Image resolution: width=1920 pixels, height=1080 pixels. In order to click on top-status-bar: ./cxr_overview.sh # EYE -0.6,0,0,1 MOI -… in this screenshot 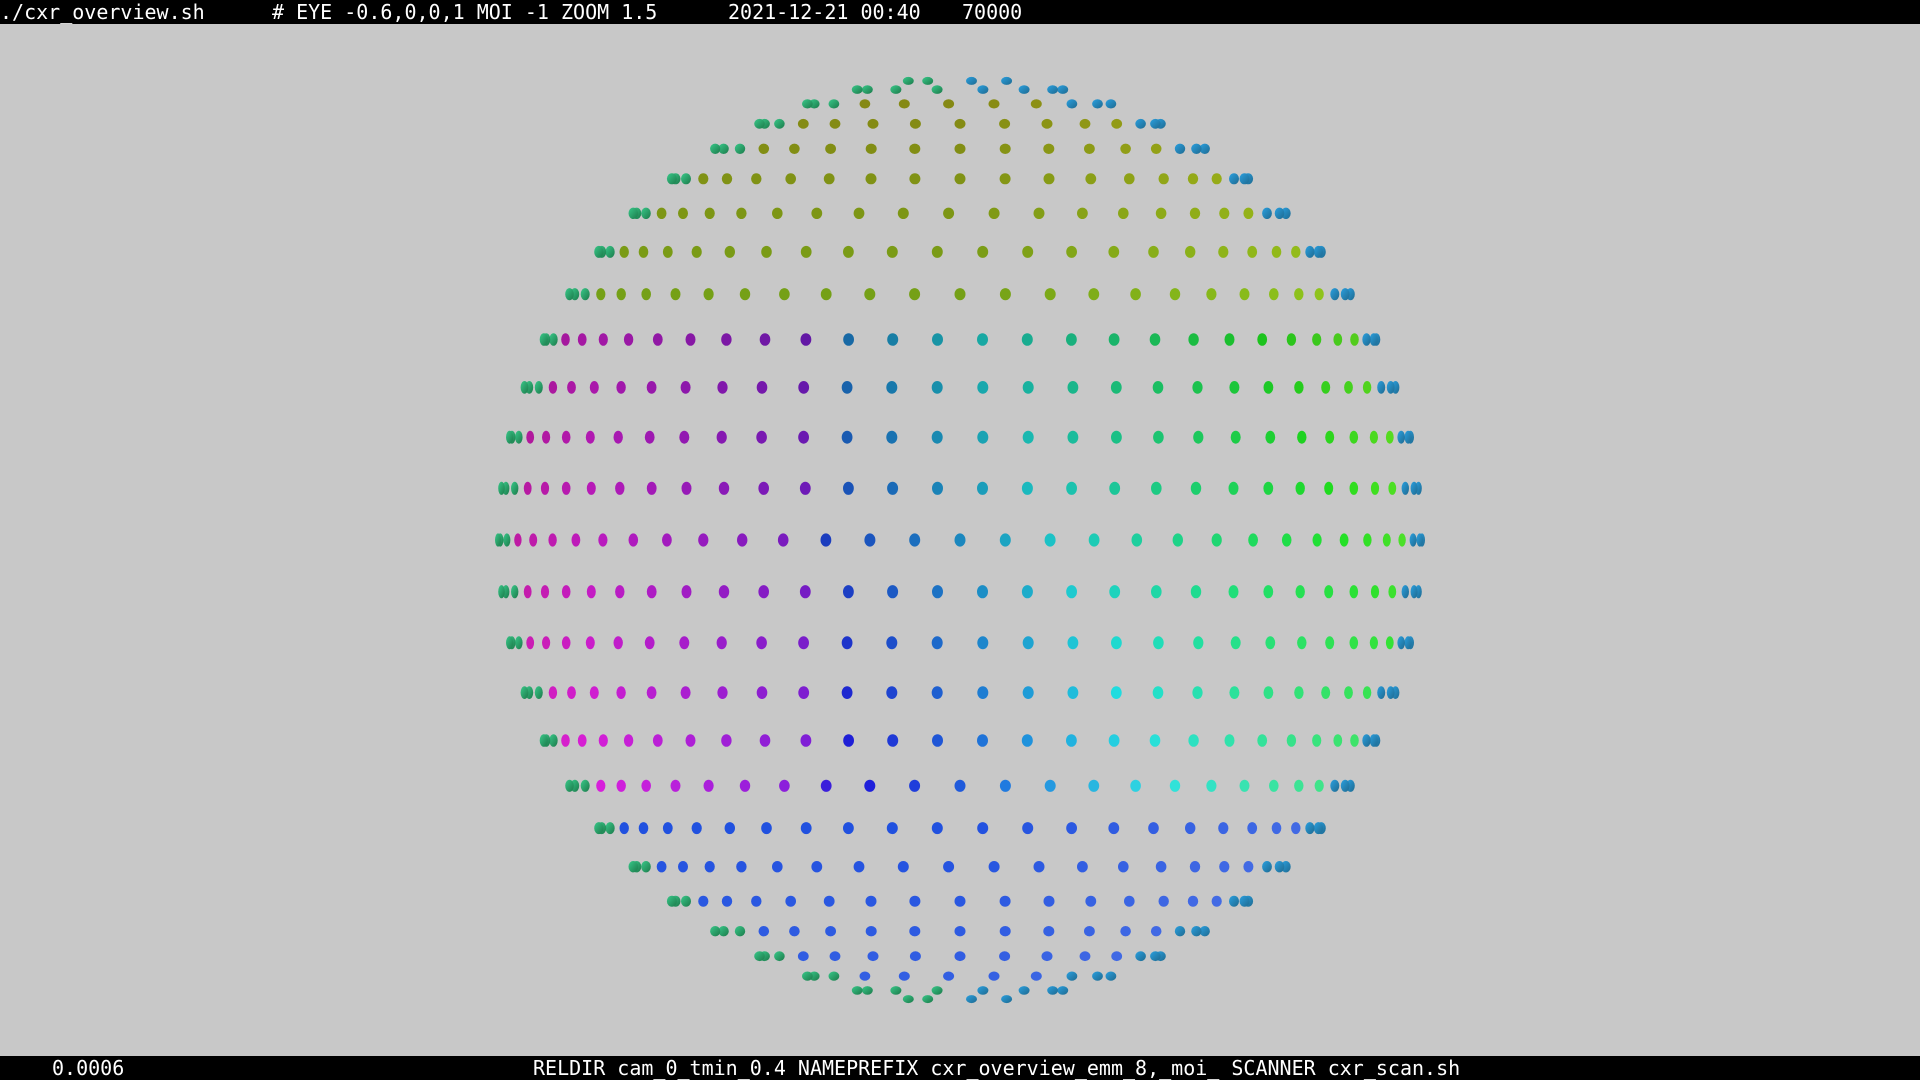, I will do `click(960, 12)`.